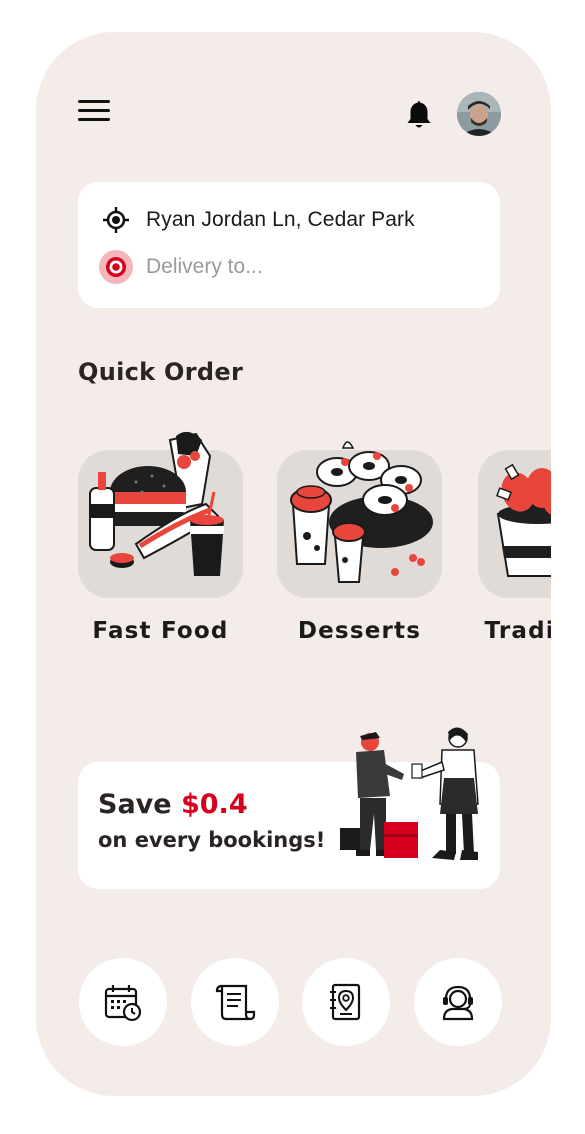  I want to click on delivery-destination-input, so click(296, 267).